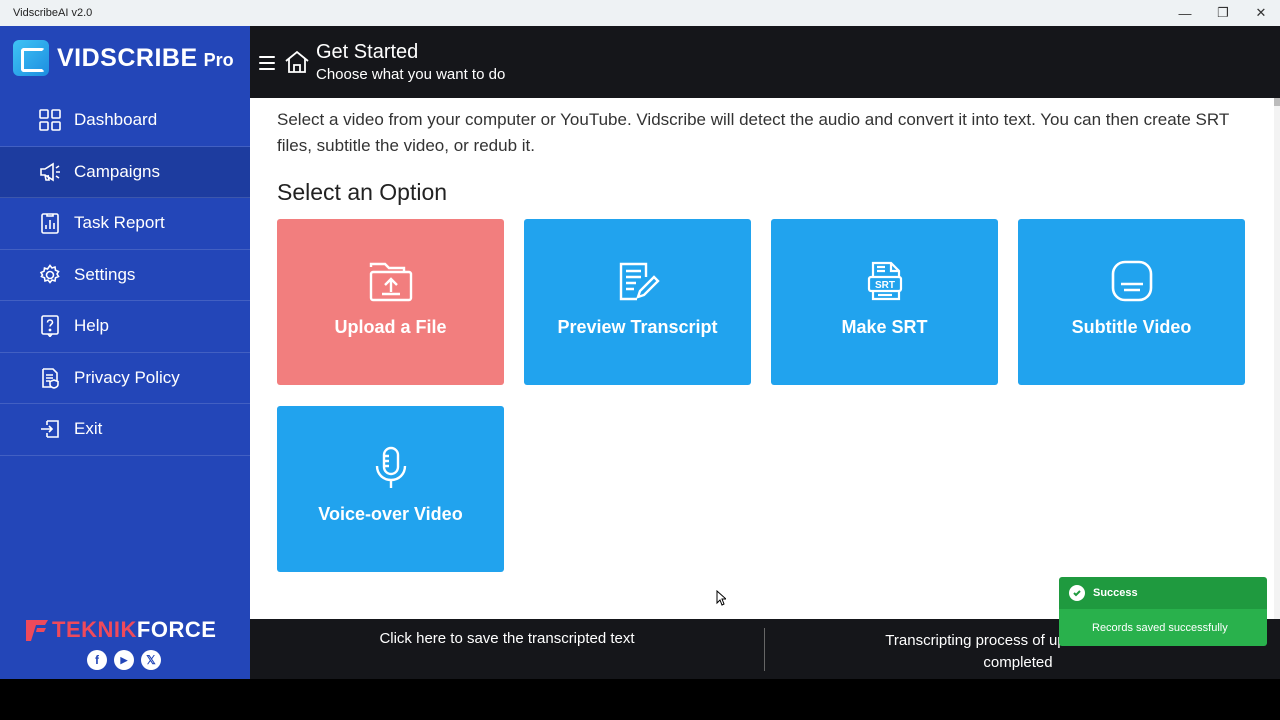 The height and width of the screenshot is (720, 1280). Describe the element at coordinates (1163, 627) in the screenshot. I see `toast-message: Records saved successfully` at that location.